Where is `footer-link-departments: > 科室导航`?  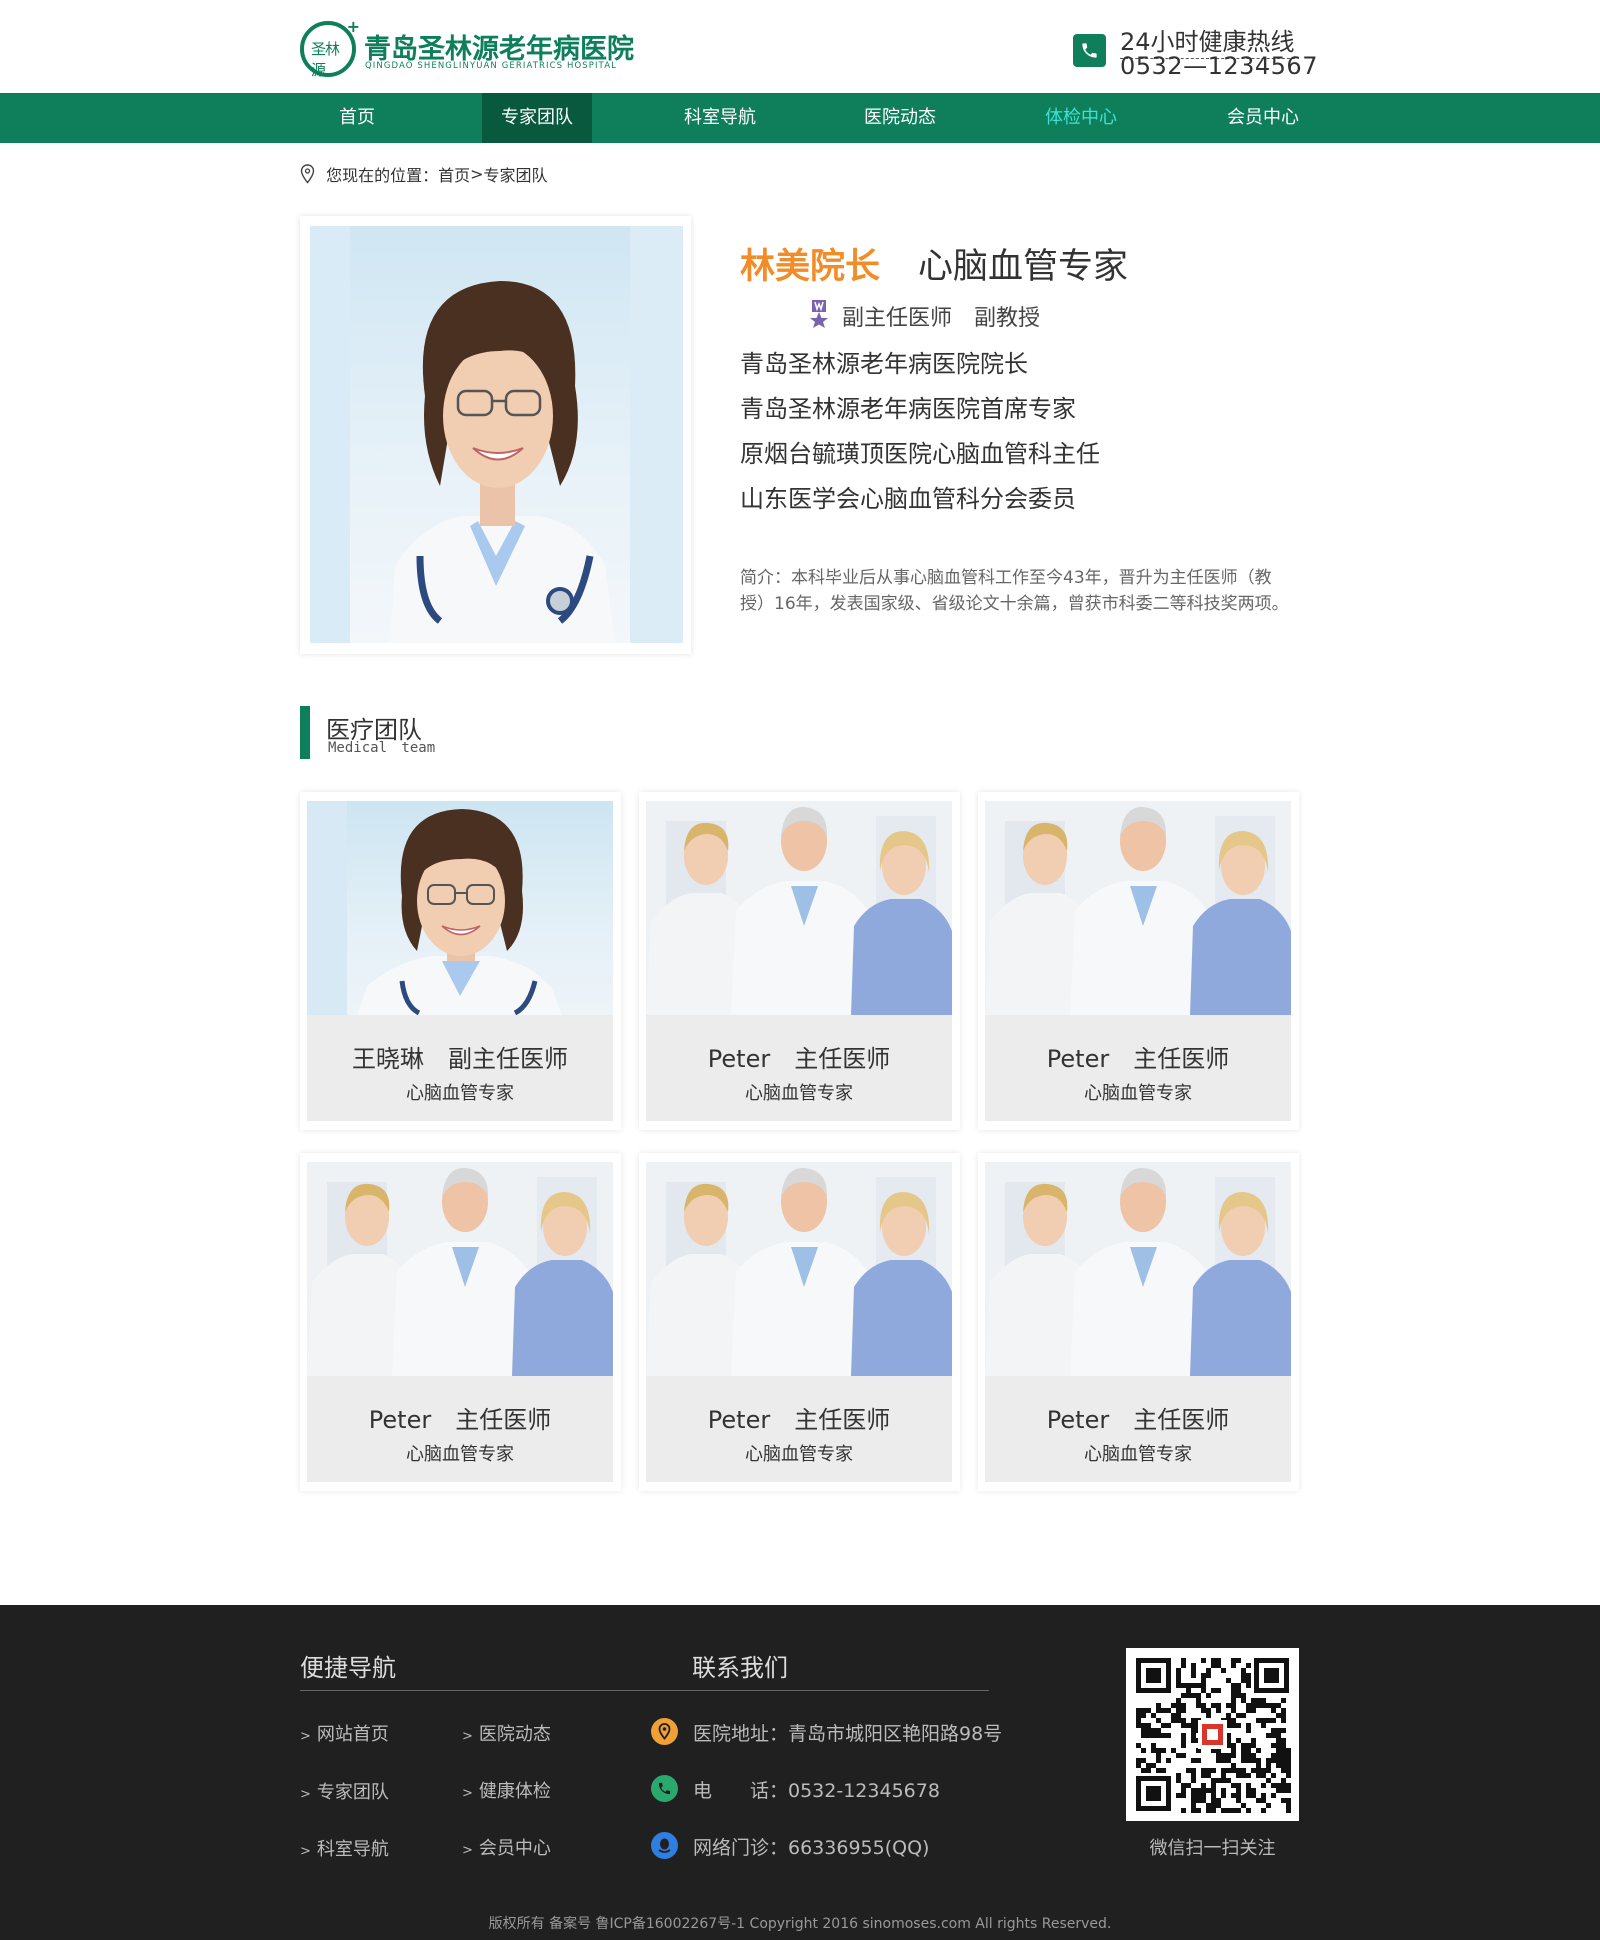
footer-link-departments: > 科室导航 is located at coordinates (344, 1848).